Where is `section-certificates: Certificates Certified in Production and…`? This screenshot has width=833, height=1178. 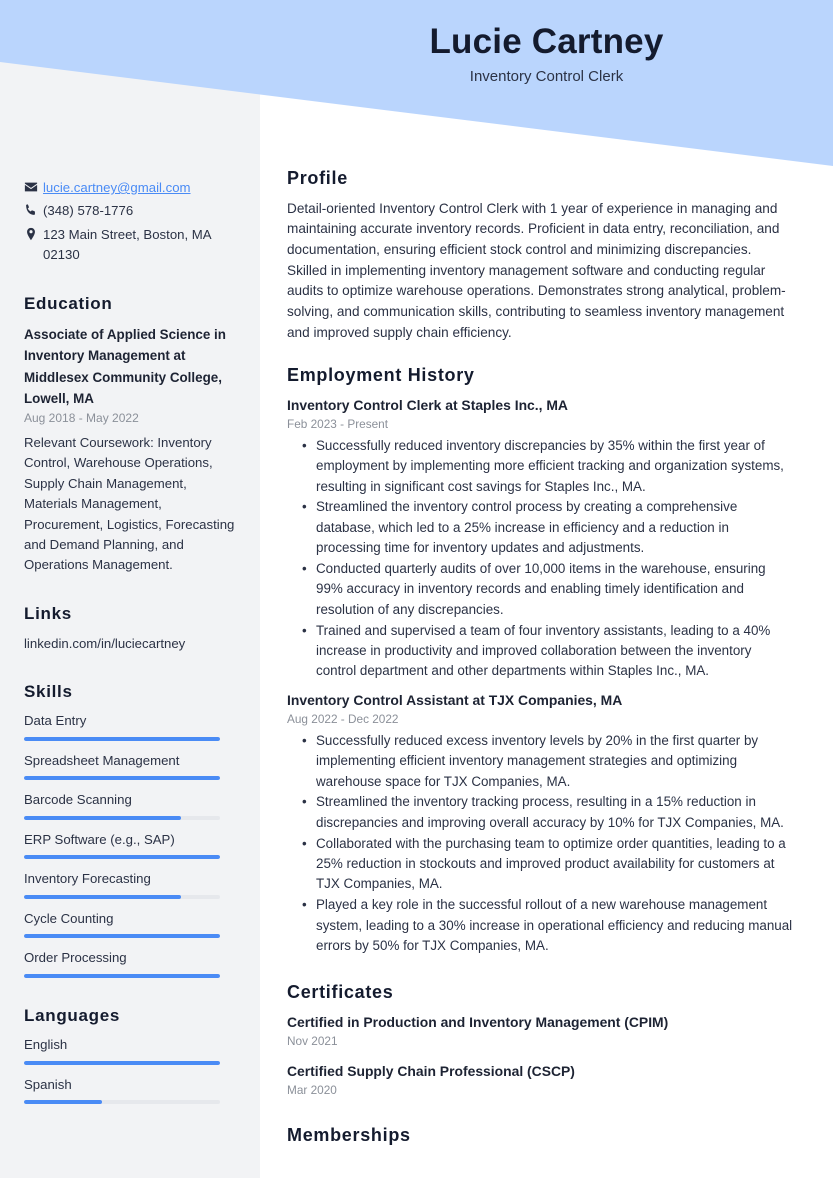
section-certificates: Certificates Certified in Production and… is located at coordinates (541, 1040).